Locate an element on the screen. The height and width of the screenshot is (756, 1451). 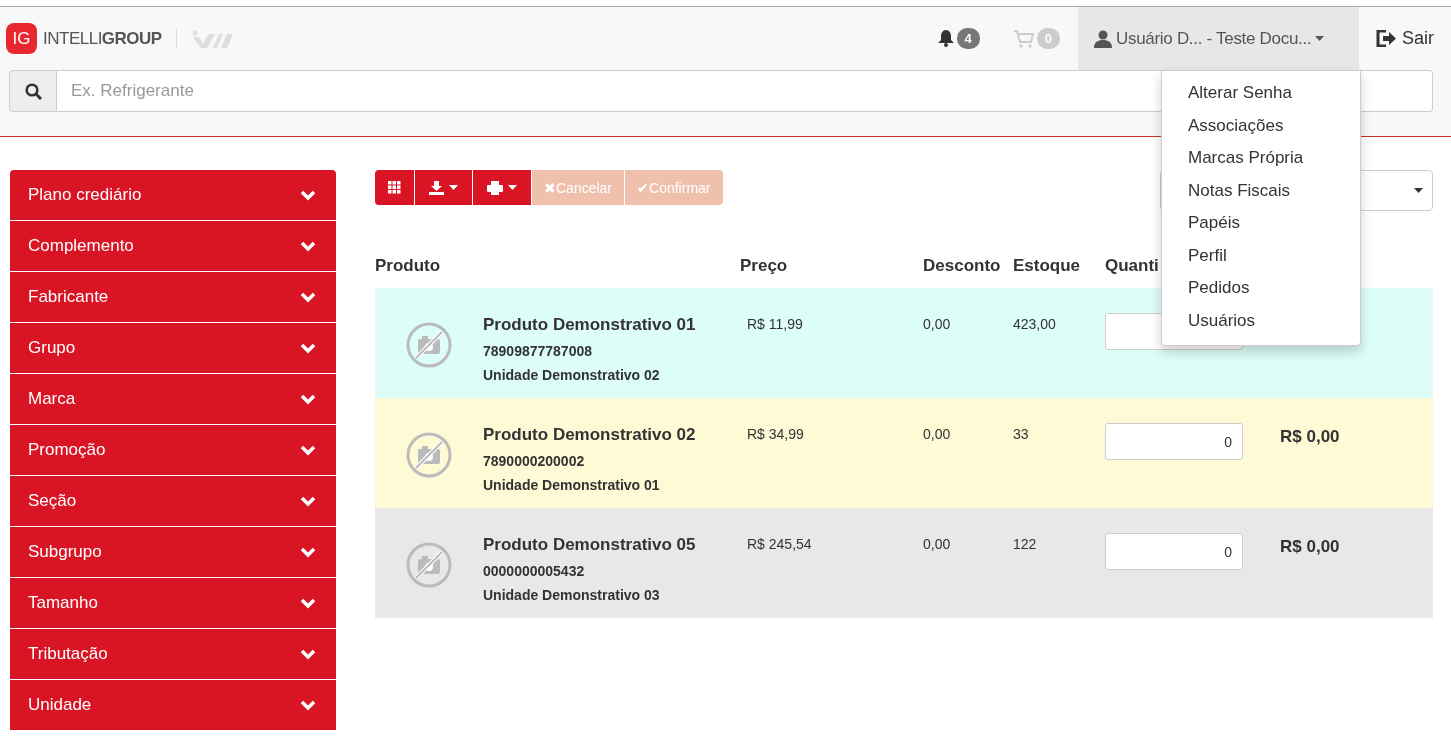
stock-cell: 33 is located at coordinates (1021, 434).